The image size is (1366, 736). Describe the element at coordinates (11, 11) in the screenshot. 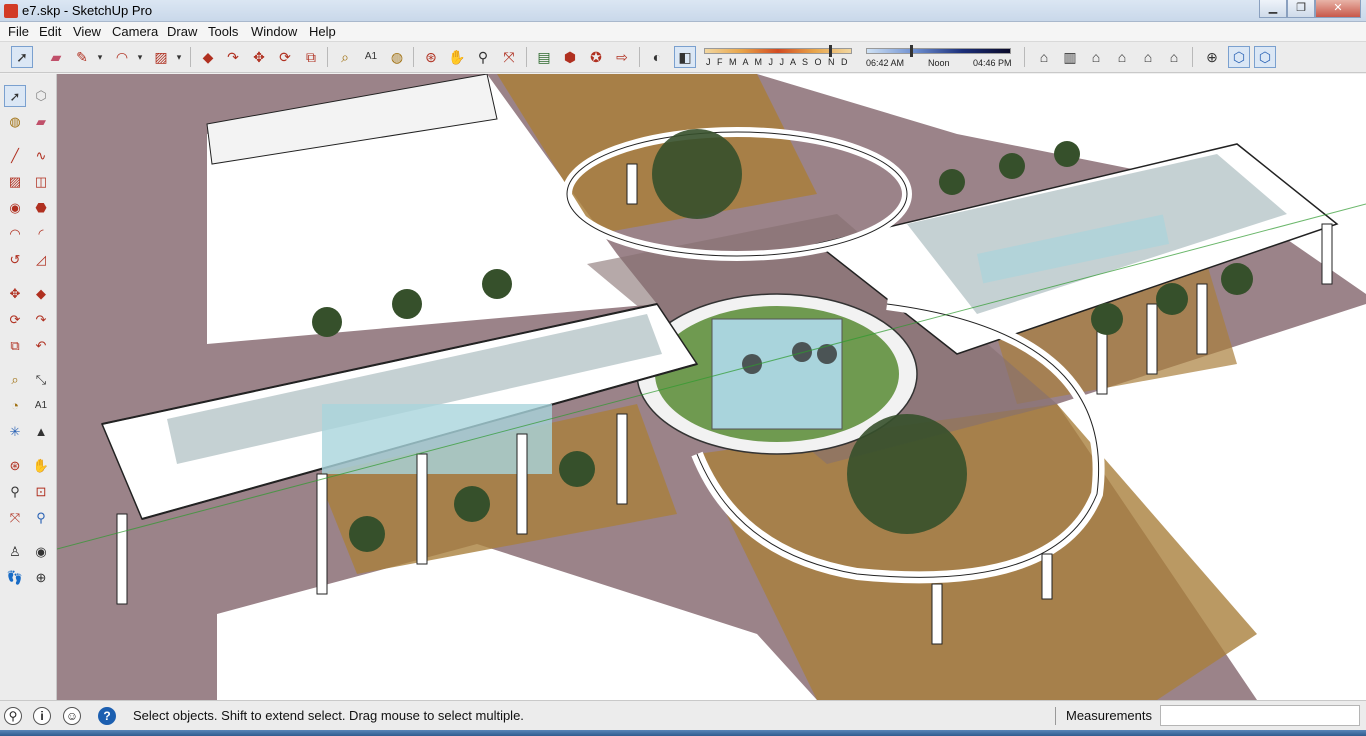

I see `sketchup-logo-icon` at that location.